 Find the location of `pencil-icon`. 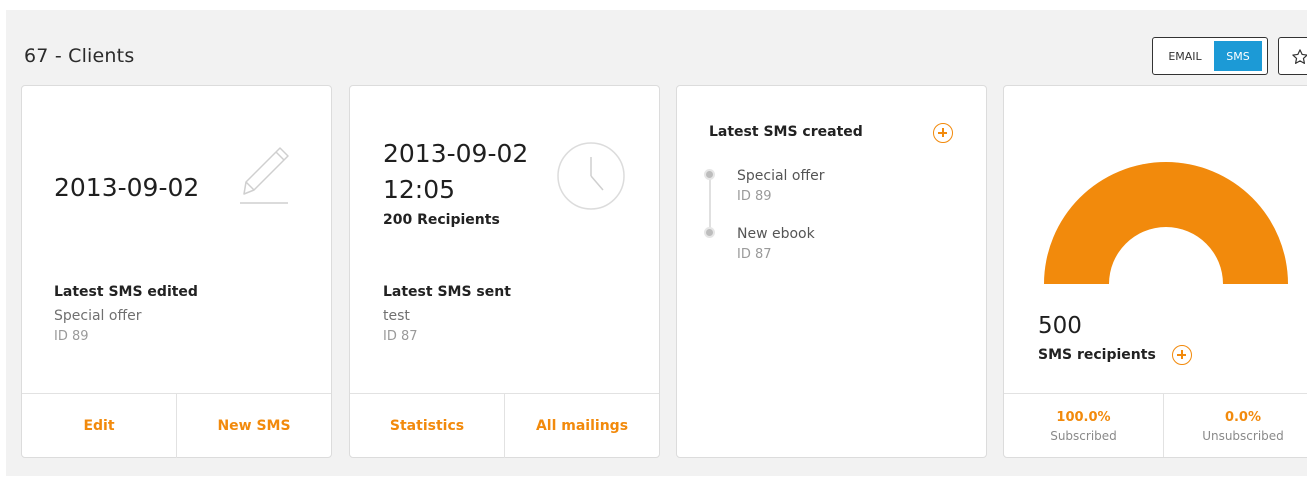

pencil-icon is located at coordinates (264, 175).